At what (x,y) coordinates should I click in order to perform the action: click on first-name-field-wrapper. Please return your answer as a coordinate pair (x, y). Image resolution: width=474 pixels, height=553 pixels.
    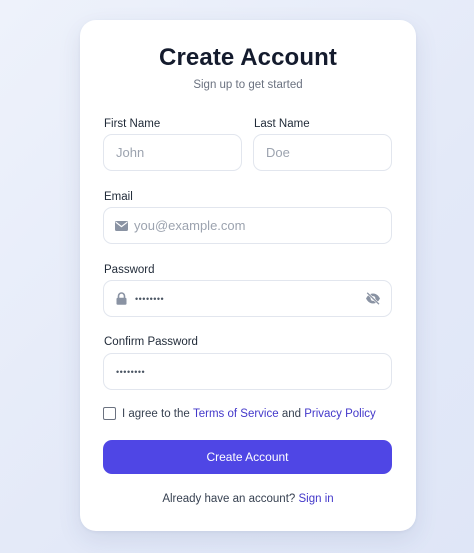
    Looking at the image, I should click on (172, 152).